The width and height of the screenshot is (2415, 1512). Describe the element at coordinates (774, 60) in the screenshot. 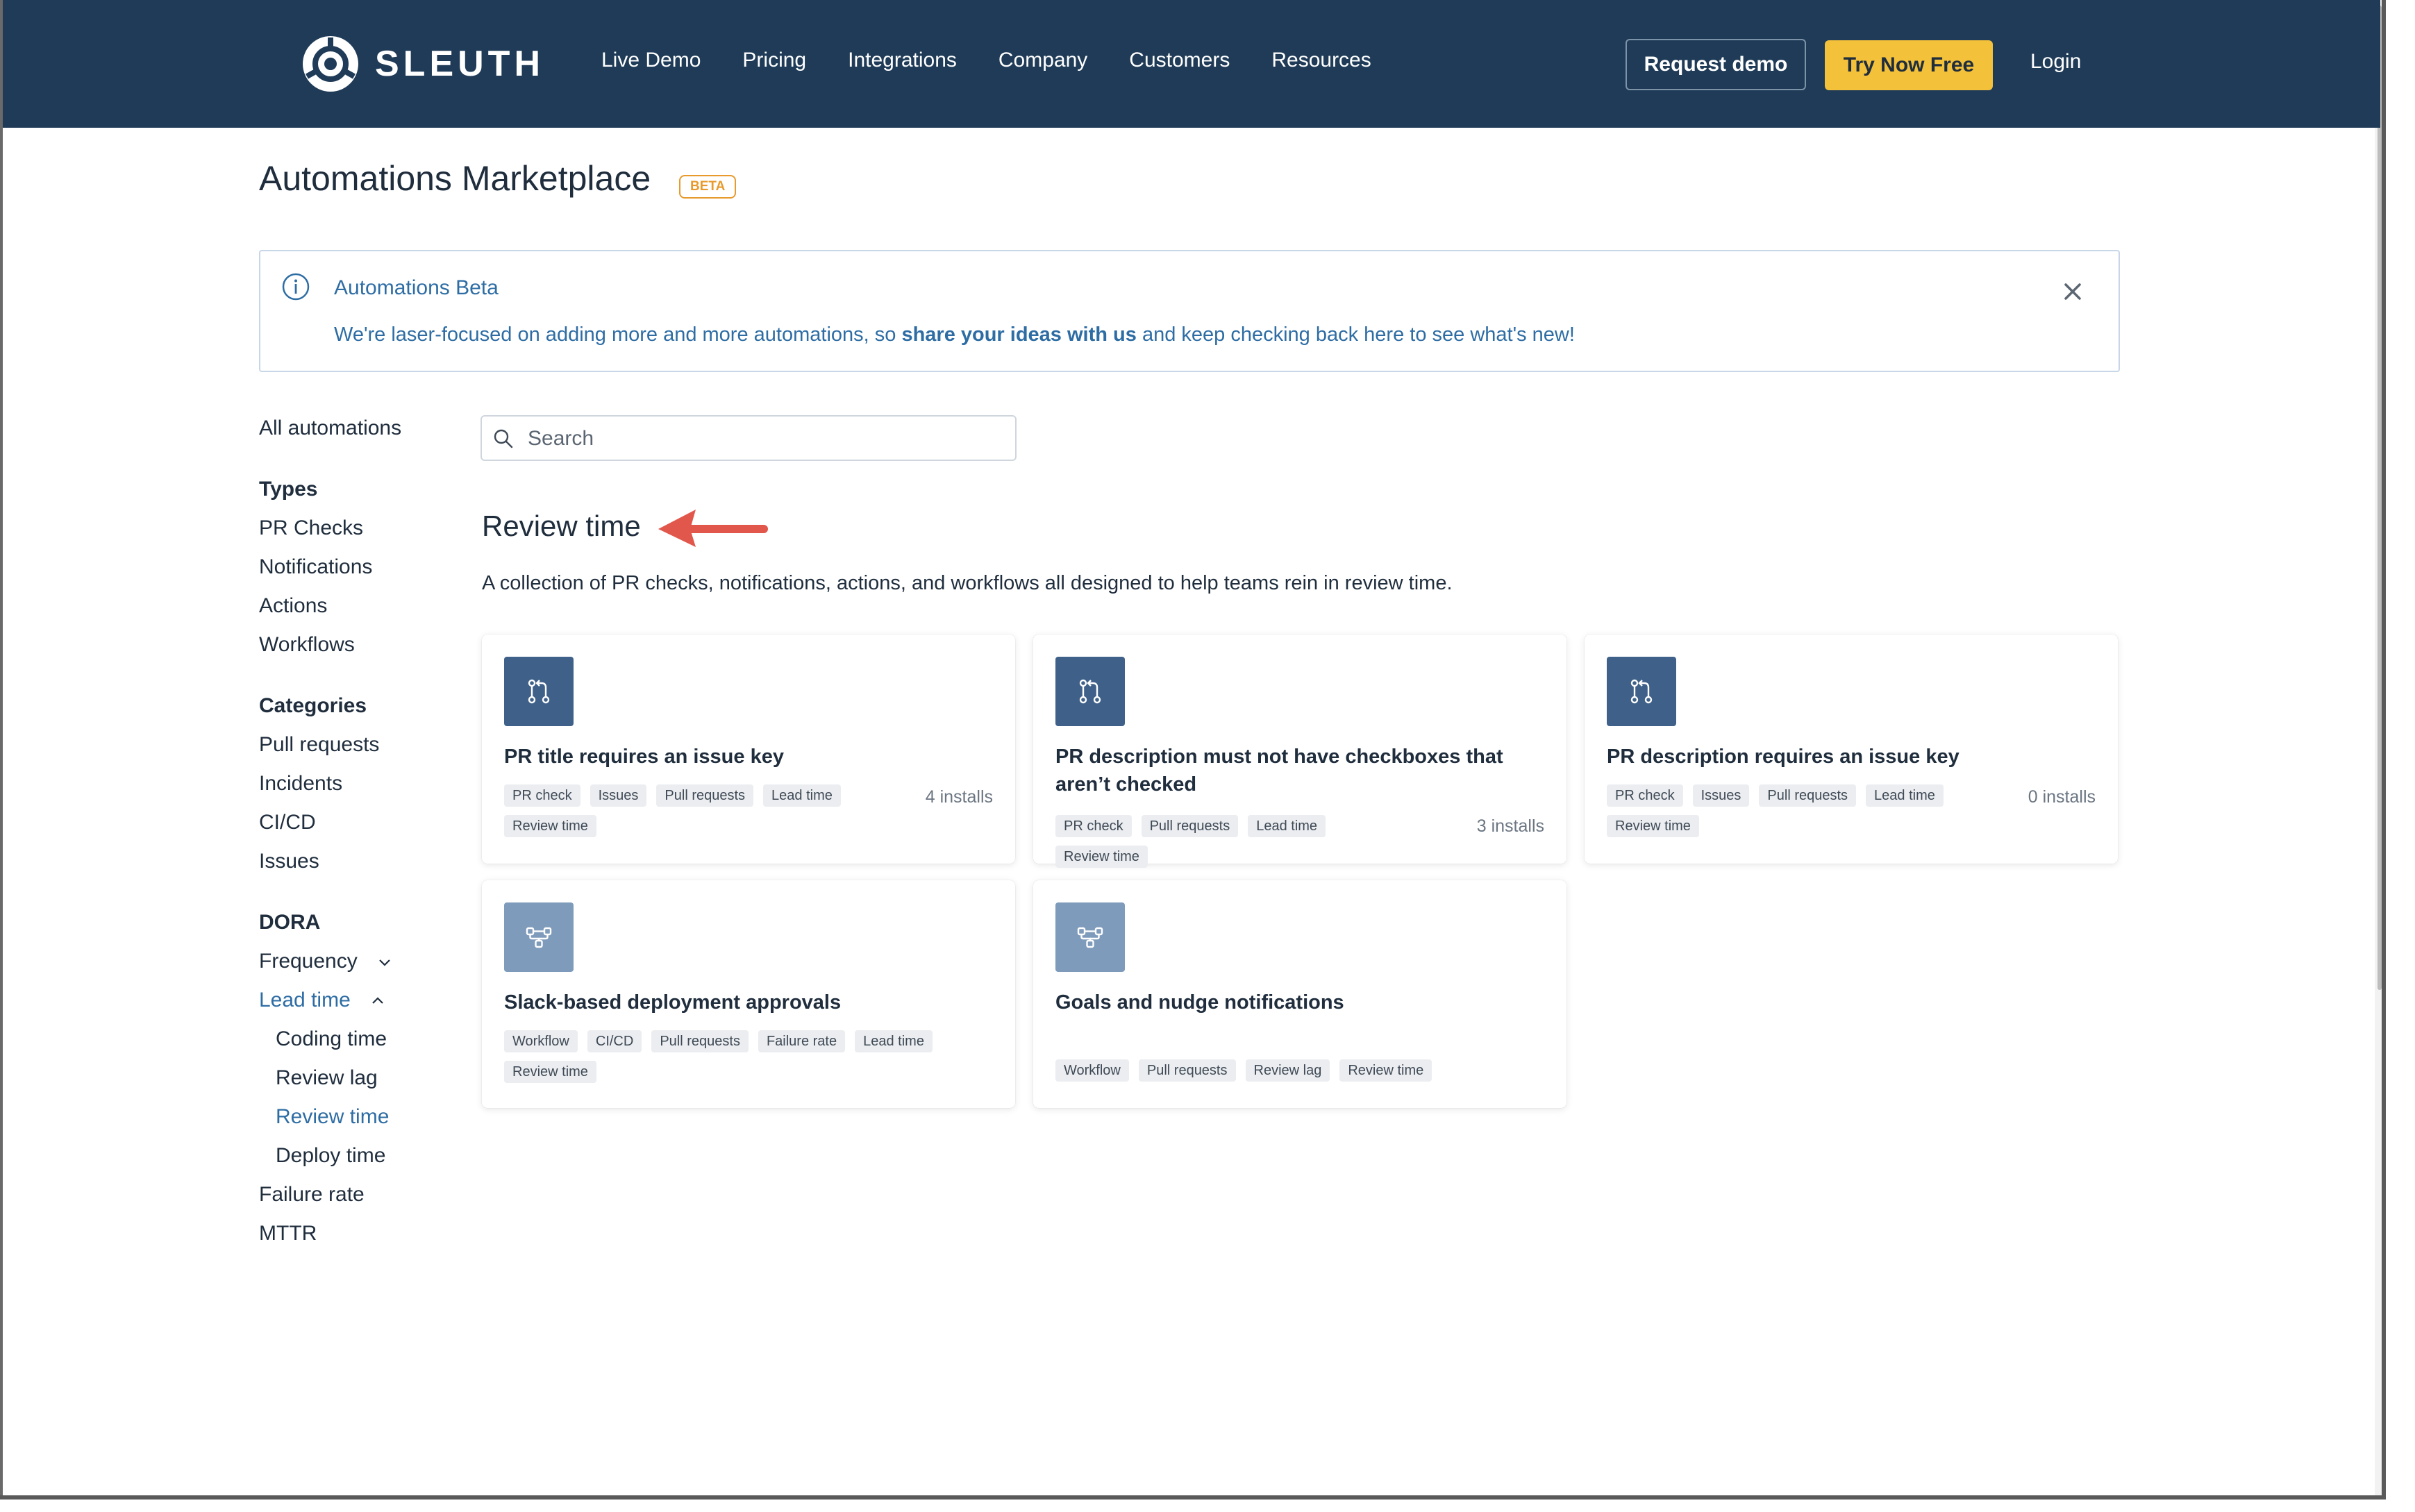

I see `nav-pricing: Pricing` at that location.